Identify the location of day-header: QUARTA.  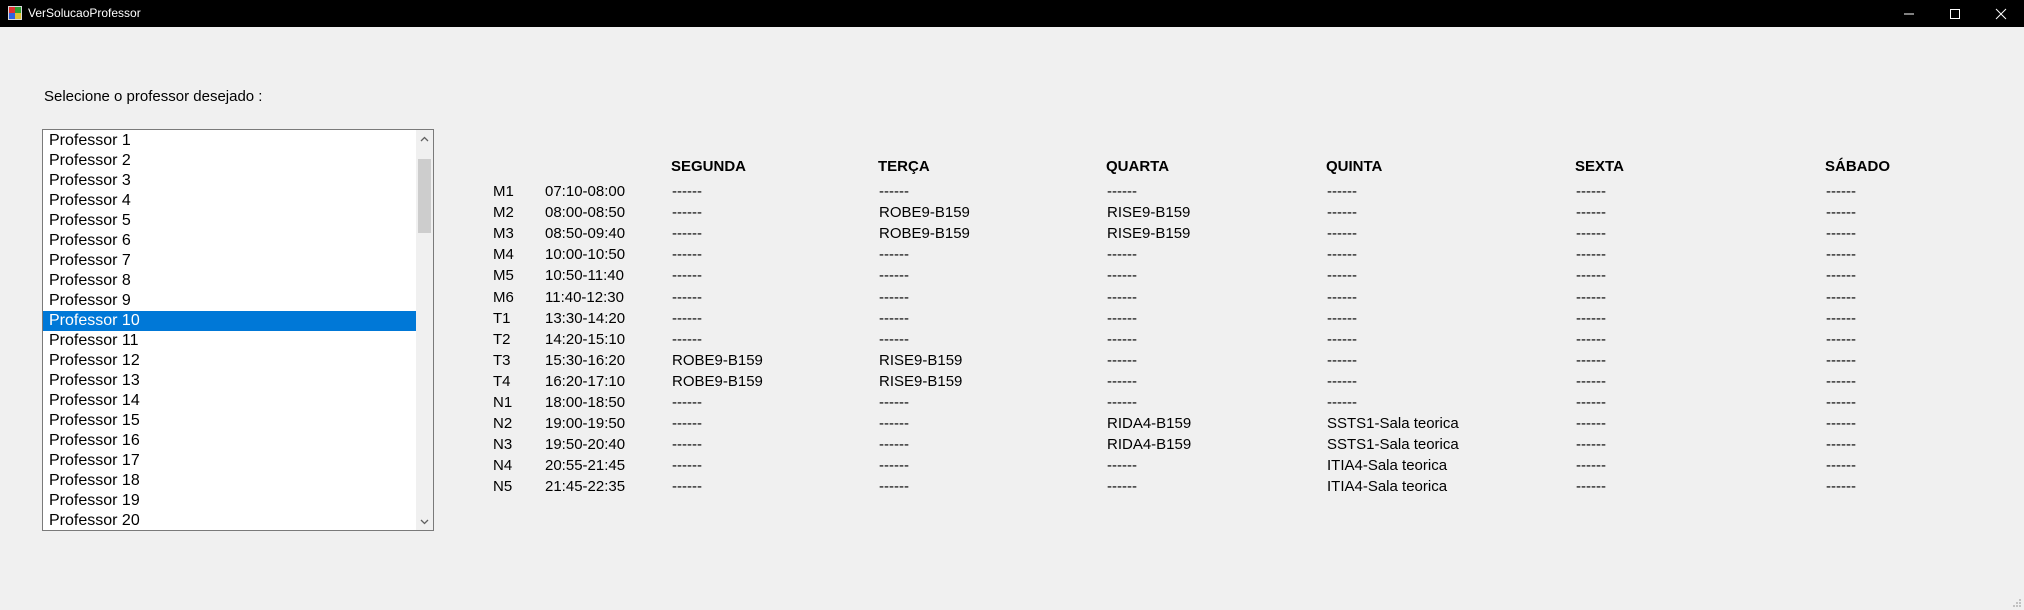
(1138, 166).